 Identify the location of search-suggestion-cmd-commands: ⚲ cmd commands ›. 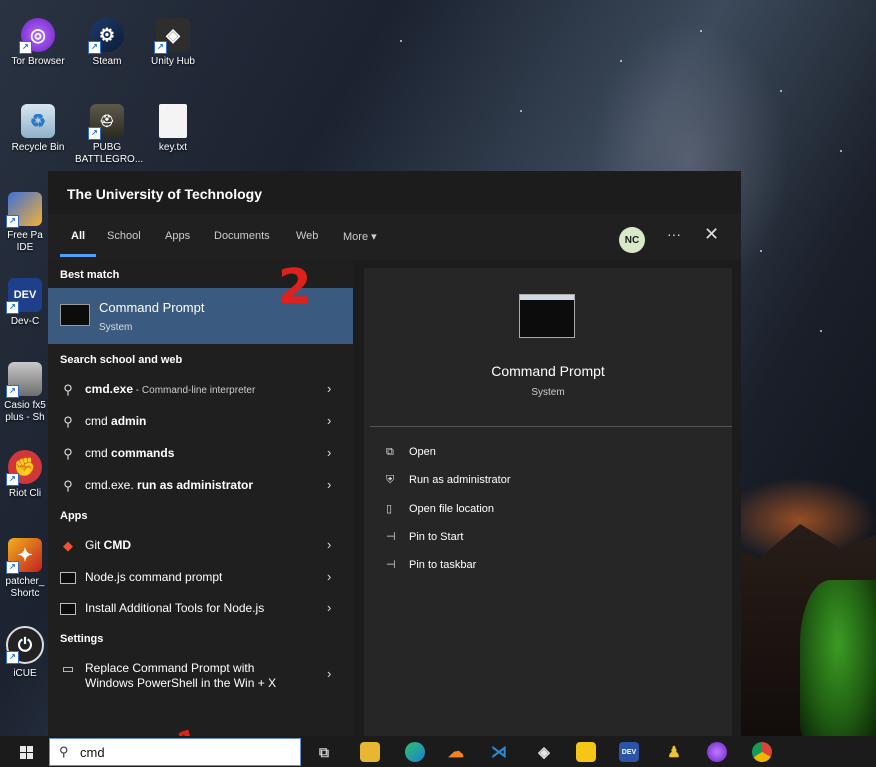
(200, 453).